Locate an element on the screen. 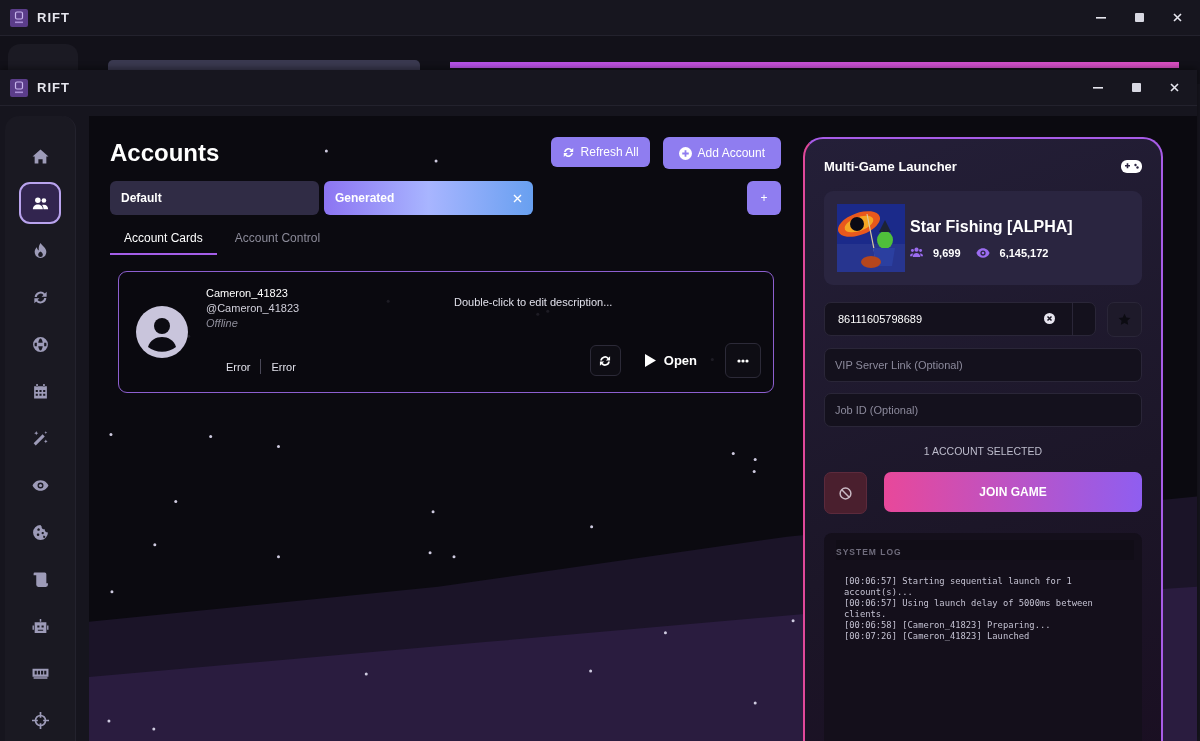 This screenshot has width=1200, height=741. crosshairs-icon is located at coordinates (40, 720).